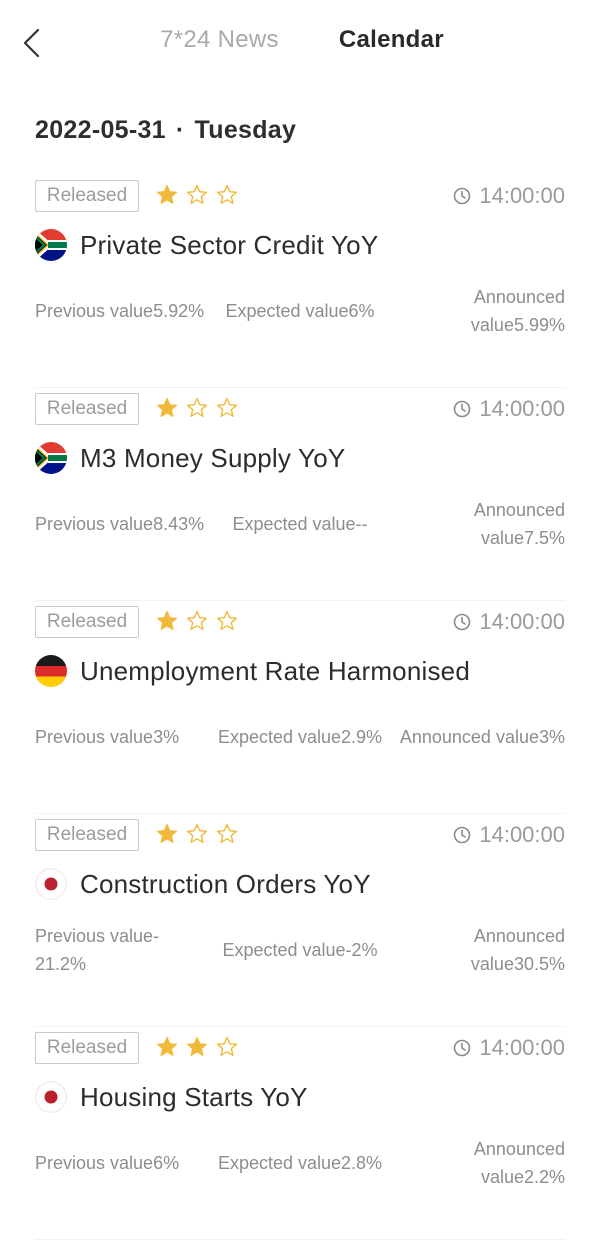  What do you see at coordinates (299, 114) in the screenshot?
I see `date-heading: 2022-05-31 · Tuesday` at bounding box center [299, 114].